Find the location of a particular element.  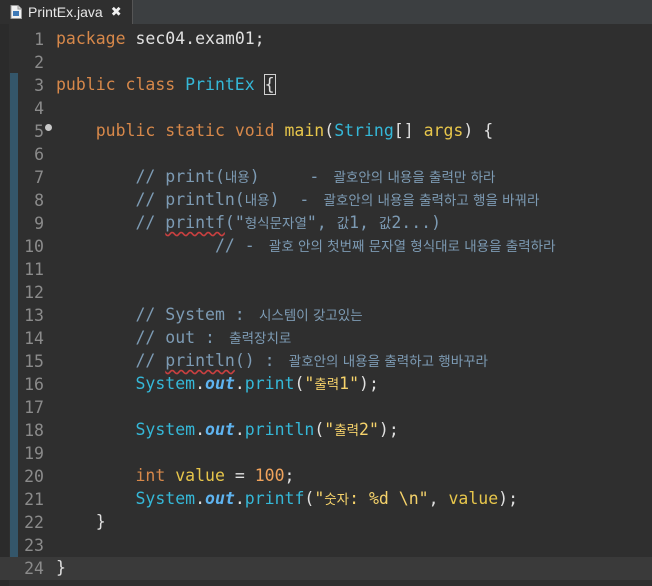

code-token: 숫자 is located at coordinates (337, 500).